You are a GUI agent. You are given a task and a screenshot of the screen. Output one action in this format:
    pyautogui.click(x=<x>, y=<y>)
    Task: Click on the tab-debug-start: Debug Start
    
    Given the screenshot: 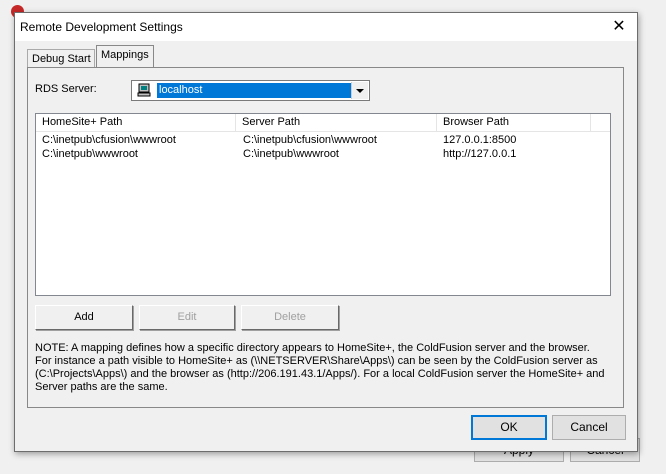 What is the action you would take?
    pyautogui.click(x=61, y=58)
    